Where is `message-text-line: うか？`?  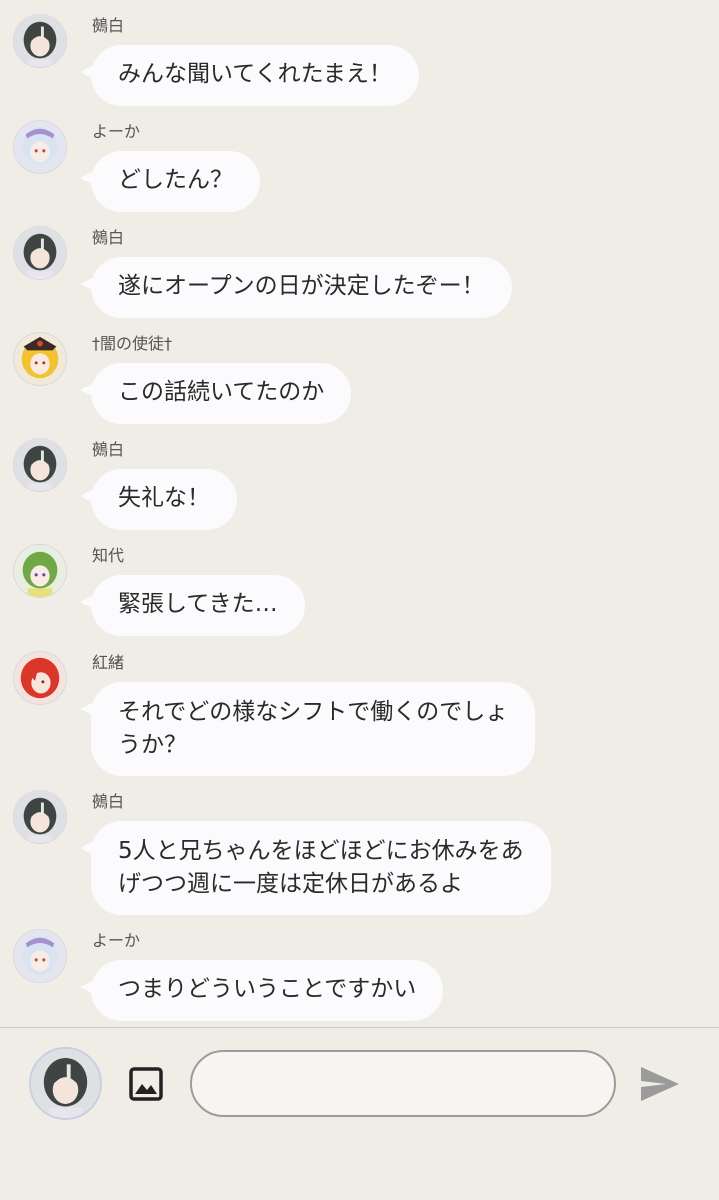
message-text-line: うか？ is located at coordinates (152, 745).